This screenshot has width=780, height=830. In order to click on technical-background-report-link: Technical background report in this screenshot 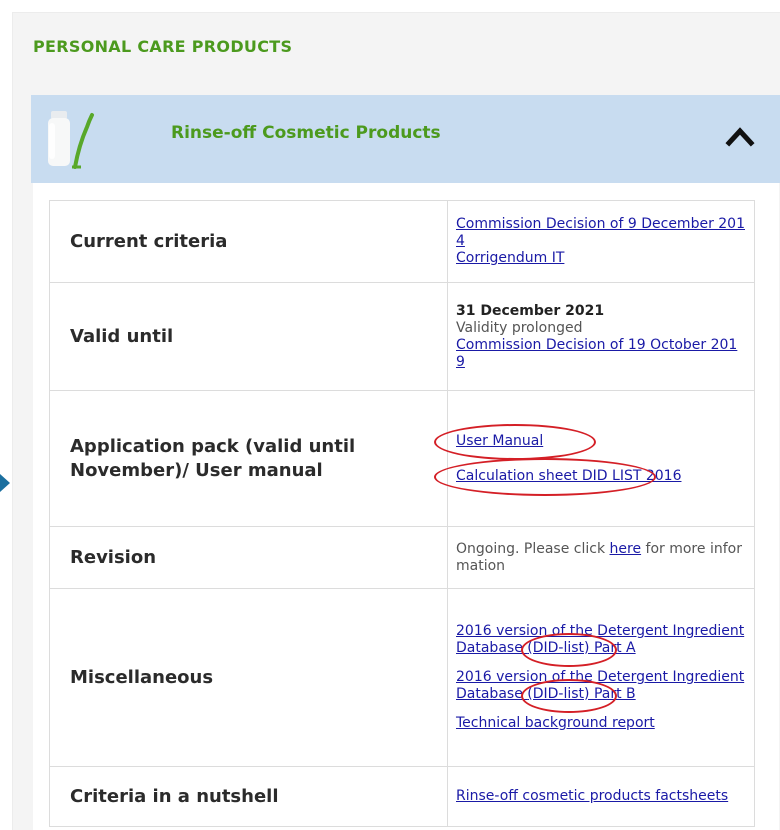, I will do `click(555, 723)`.